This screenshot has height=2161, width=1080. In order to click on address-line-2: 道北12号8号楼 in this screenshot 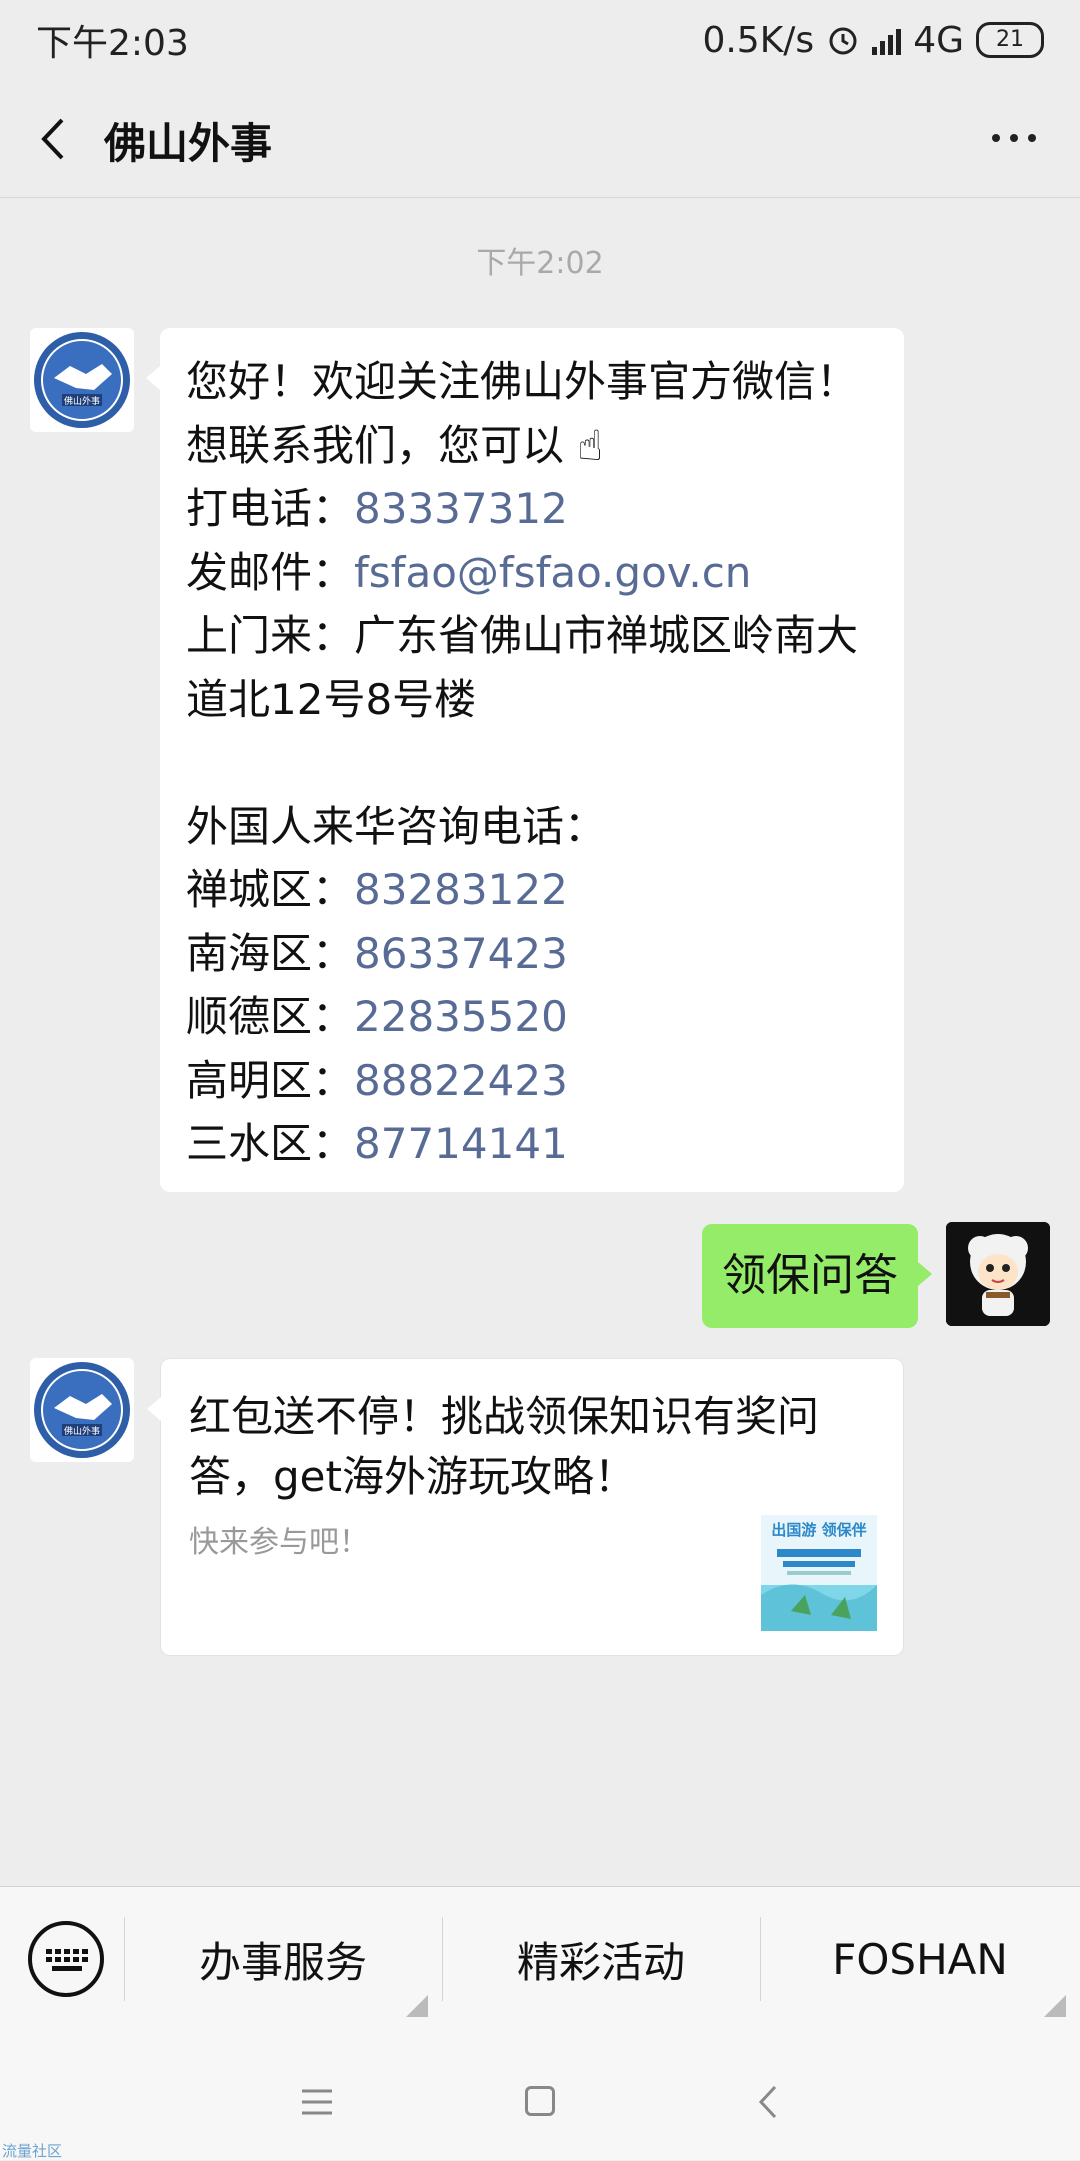, I will do `click(331, 699)`.